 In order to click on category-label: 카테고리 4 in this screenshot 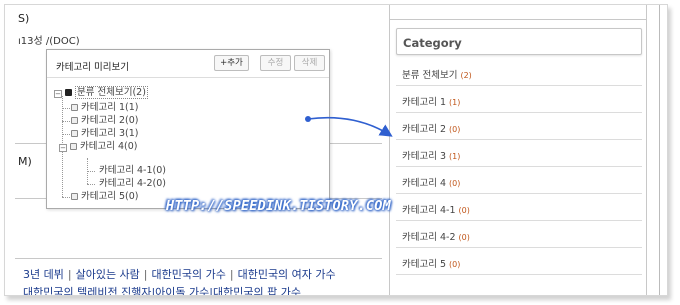, I will do `click(424, 183)`.